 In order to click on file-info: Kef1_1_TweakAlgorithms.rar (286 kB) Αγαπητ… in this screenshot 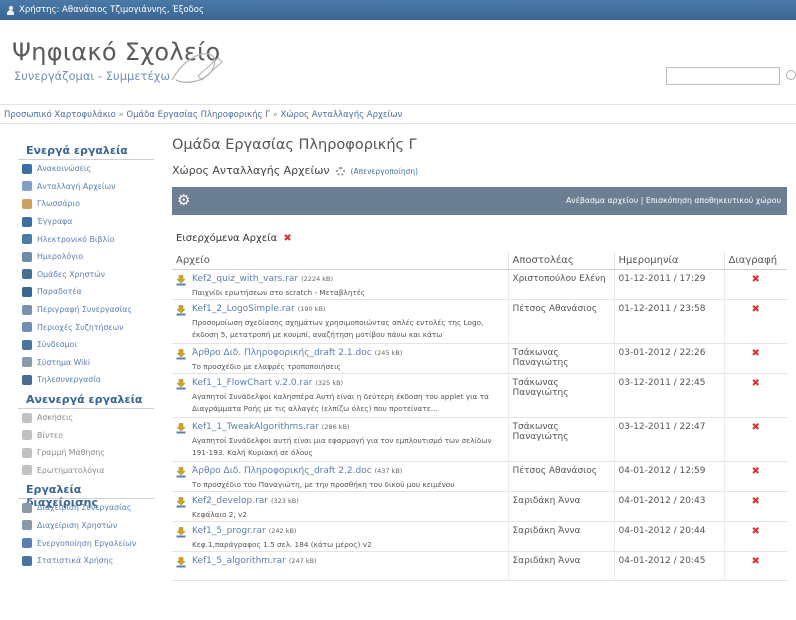, I will do `click(348, 440)`.